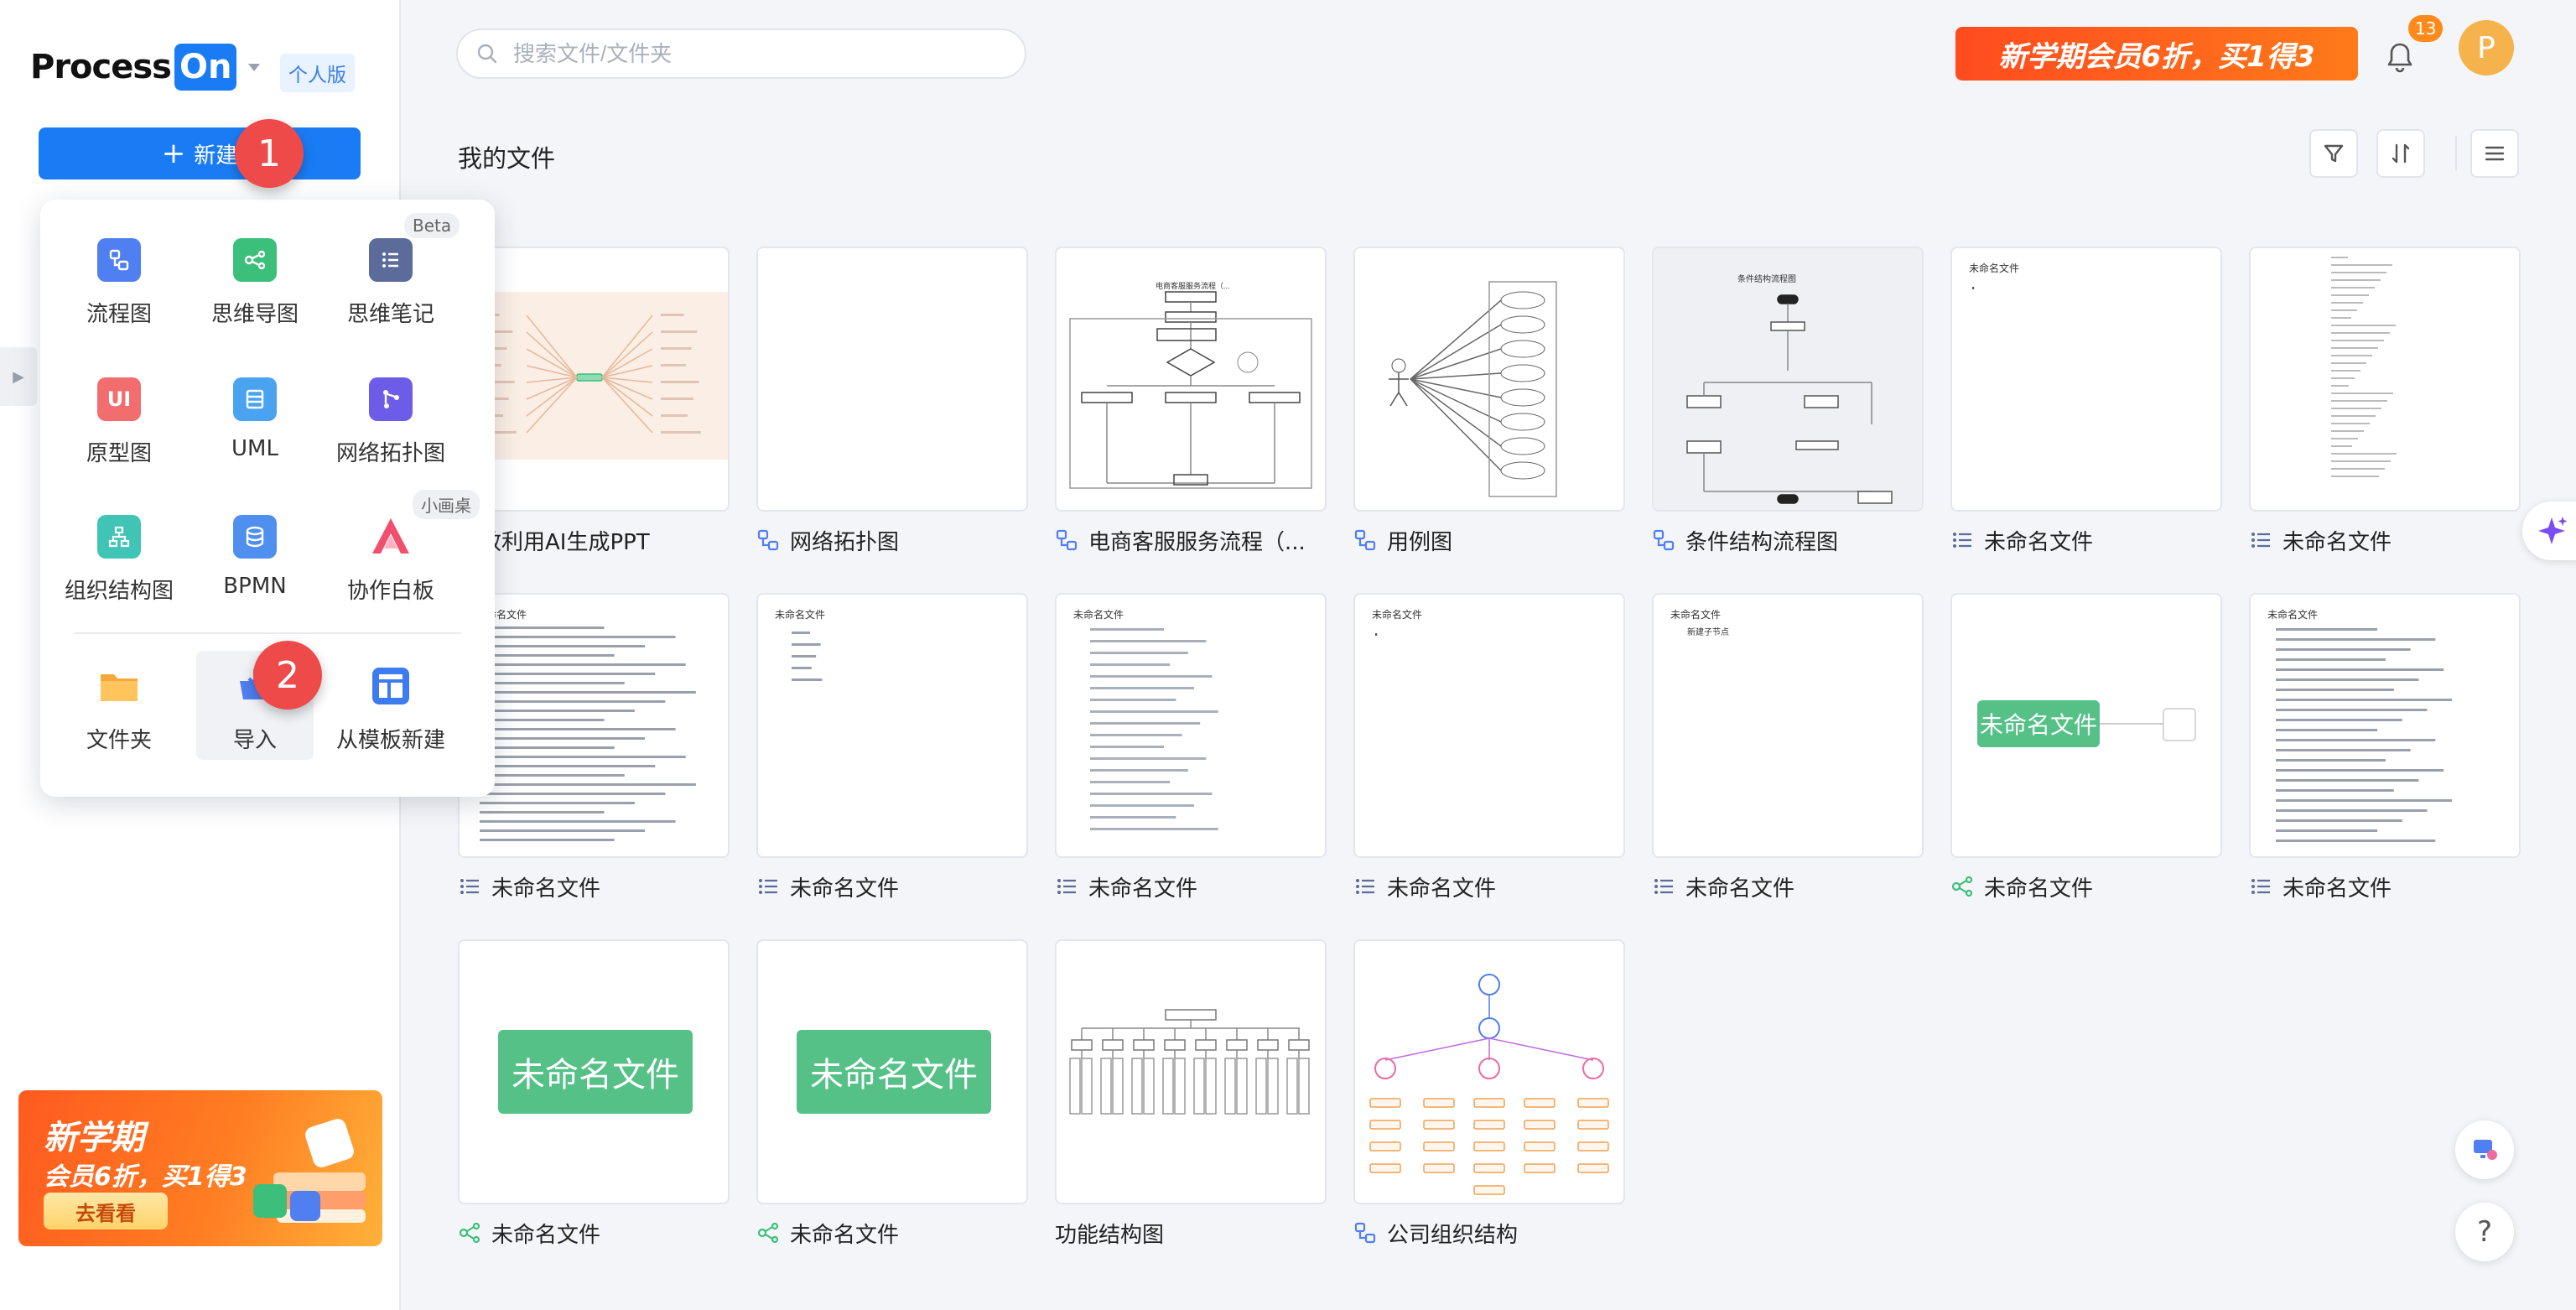 The image size is (2576, 1310). I want to click on ai-assistant-button, so click(2549, 531).